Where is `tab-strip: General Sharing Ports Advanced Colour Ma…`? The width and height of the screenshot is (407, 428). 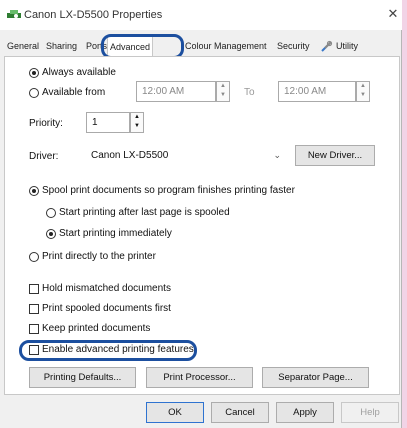
tab-strip: General Sharing Ports Advanced Colour Ma… is located at coordinates (201, 46).